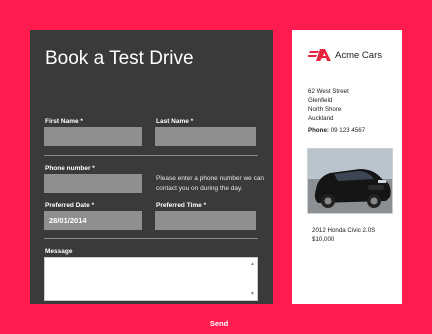 The height and width of the screenshot is (334, 432). Describe the element at coordinates (64, 121) in the screenshot. I see `first-name-label: First Name *` at that location.